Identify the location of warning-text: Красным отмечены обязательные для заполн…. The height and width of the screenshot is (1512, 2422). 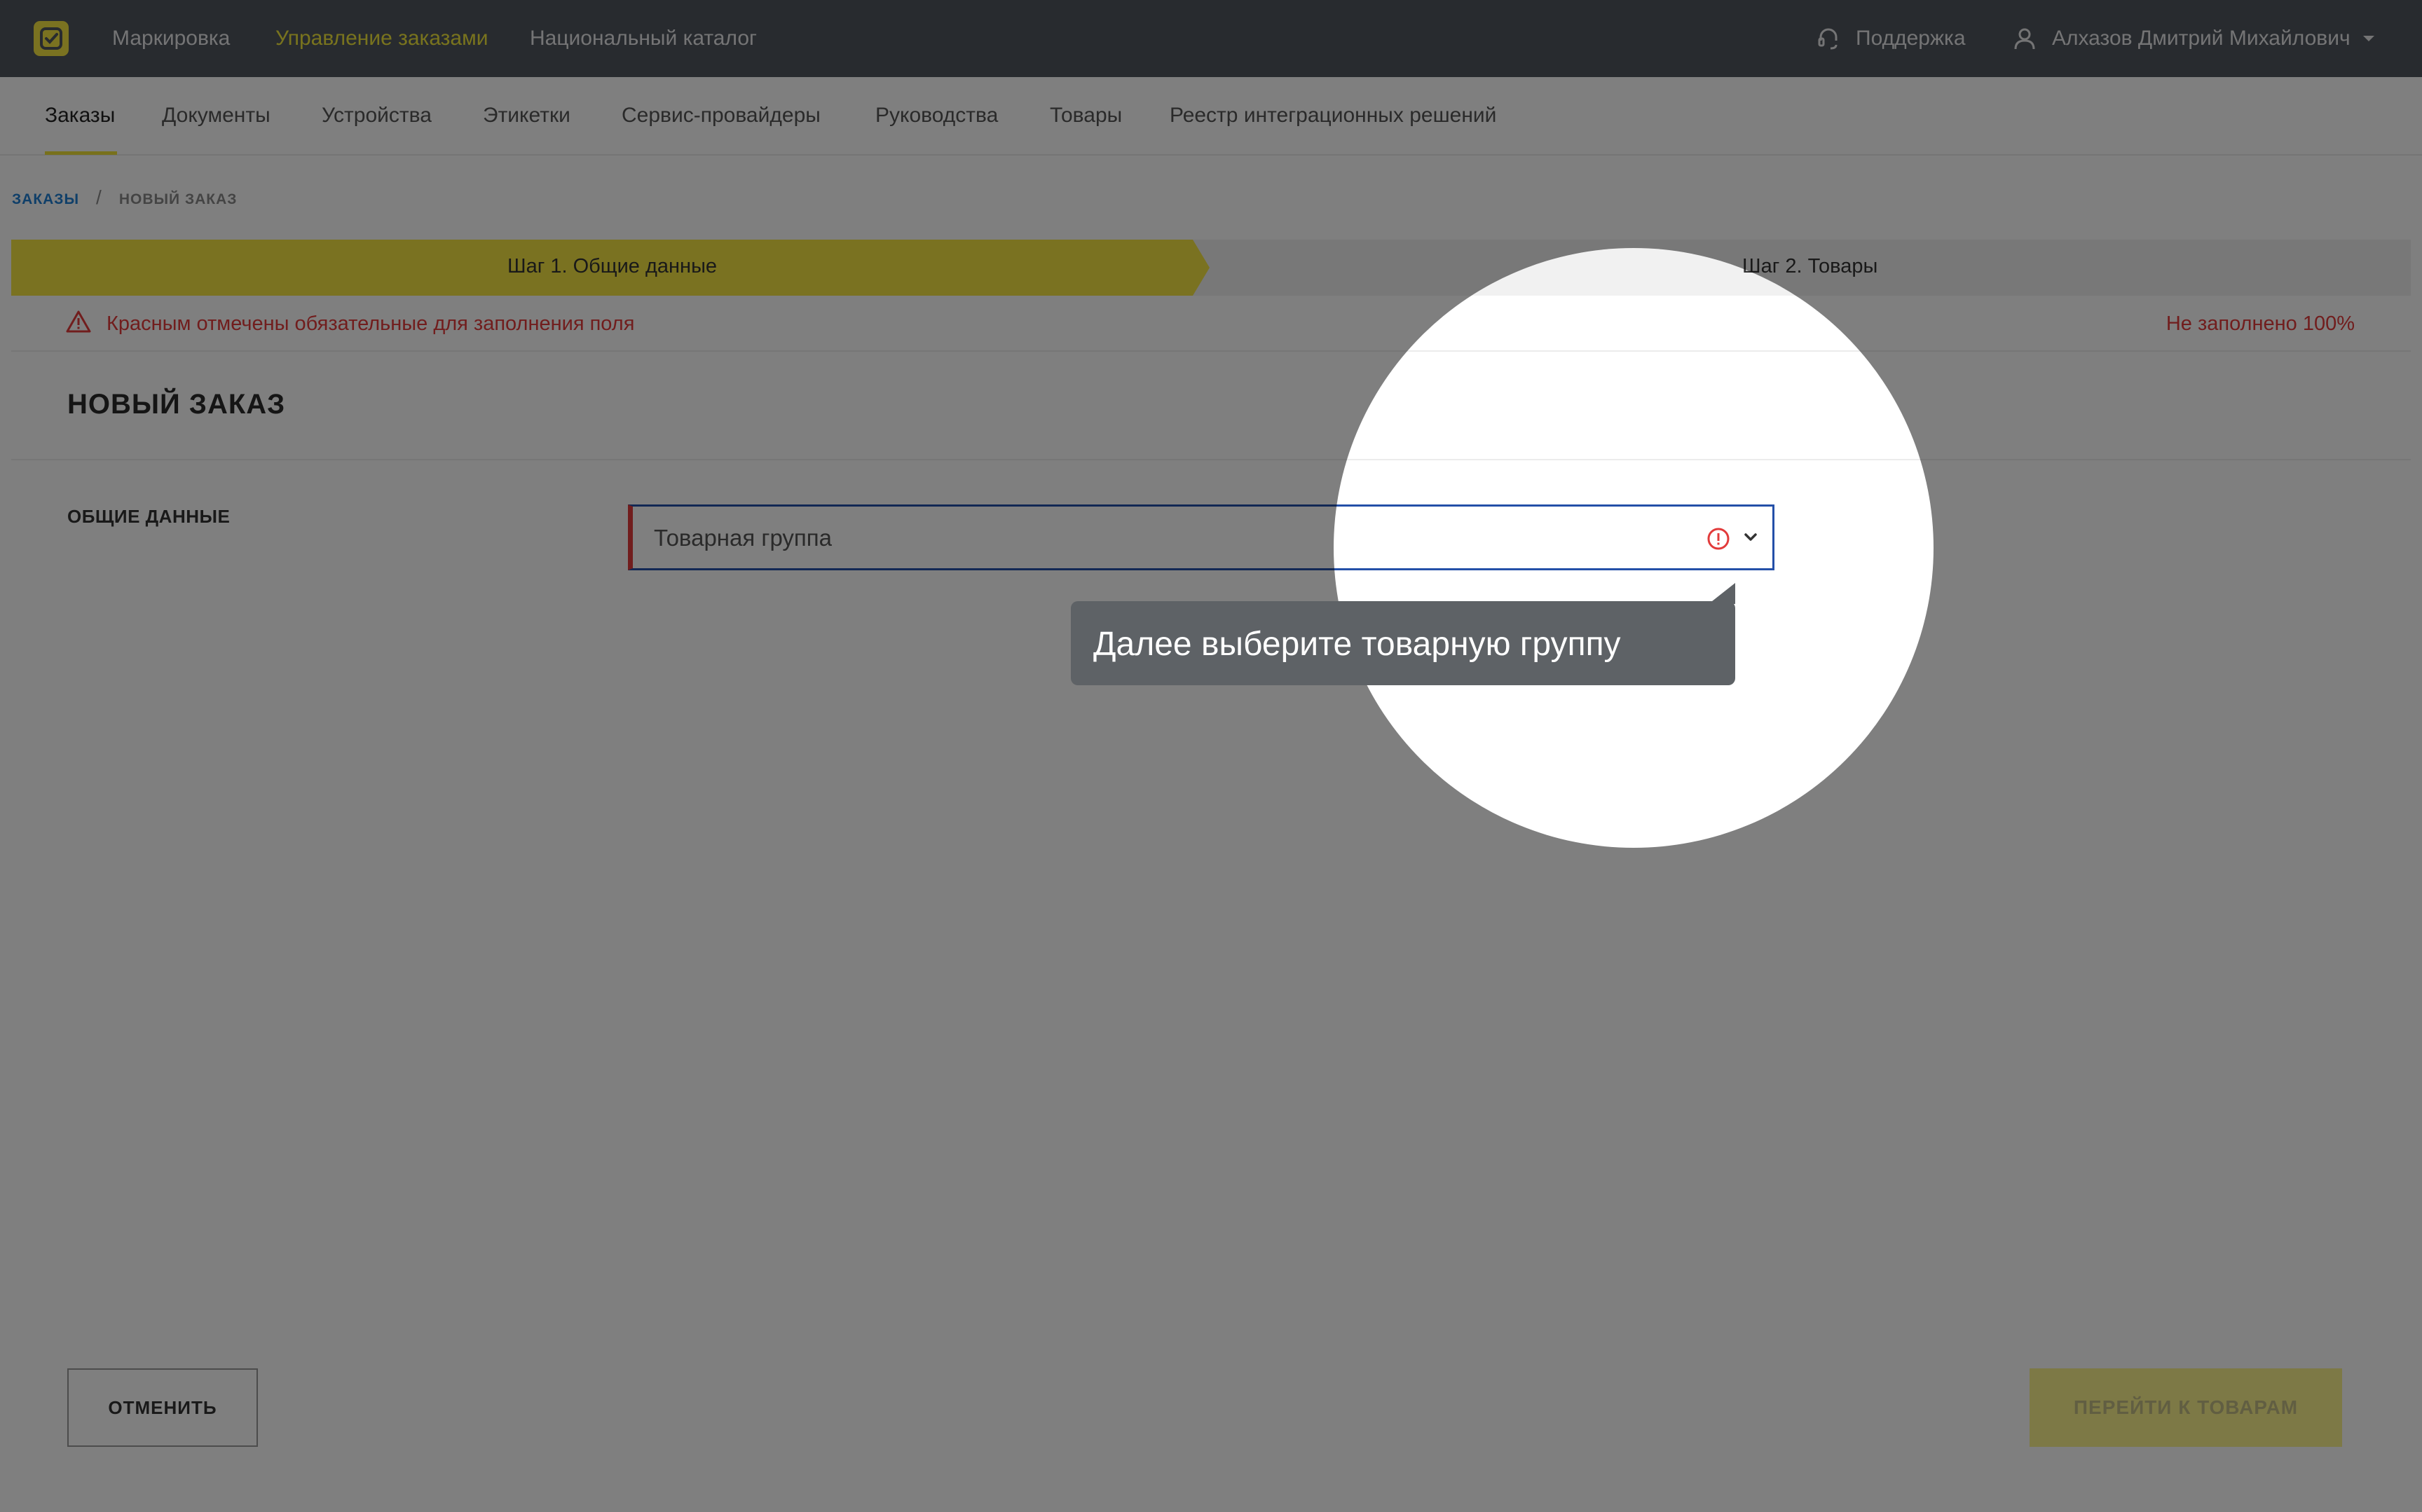
(371, 323).